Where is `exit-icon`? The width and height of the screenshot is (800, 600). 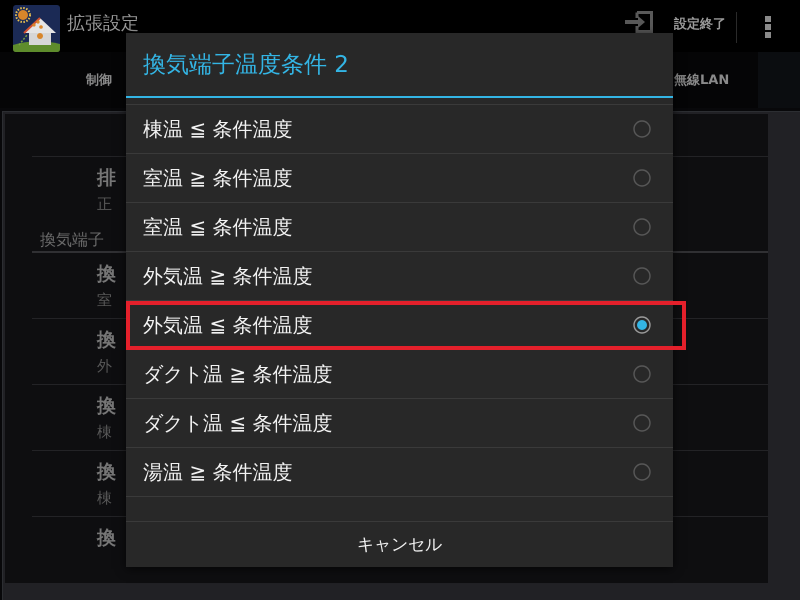
exit-icon is located at coordinates (639, 22).